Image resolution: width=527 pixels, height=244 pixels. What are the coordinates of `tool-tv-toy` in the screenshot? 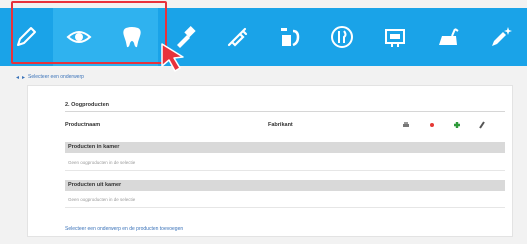 It's located at (448, 37).